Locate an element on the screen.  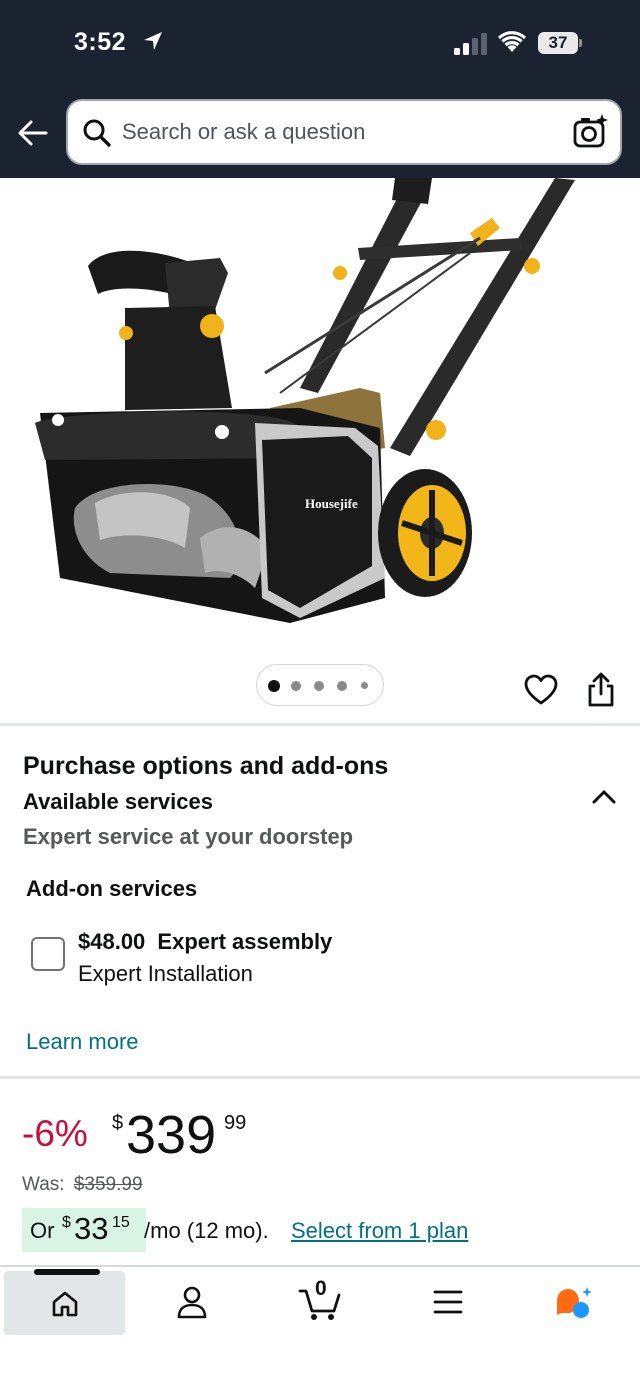
nav-rufus is located at coordinates (574, 1305).